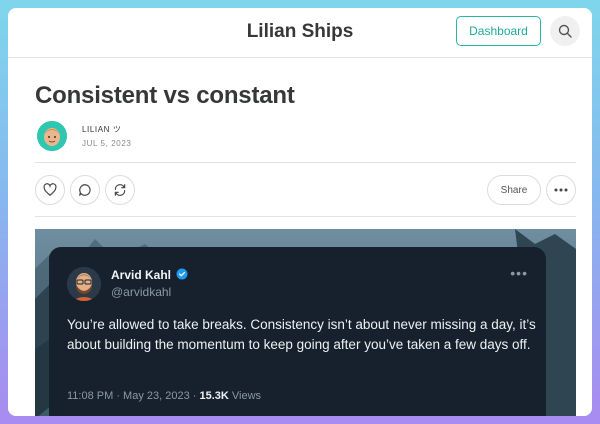 Image resolution: width=600 pixels, height=424 pixels. I want to click on tweet-more-icon: •••, so click(519, 273).